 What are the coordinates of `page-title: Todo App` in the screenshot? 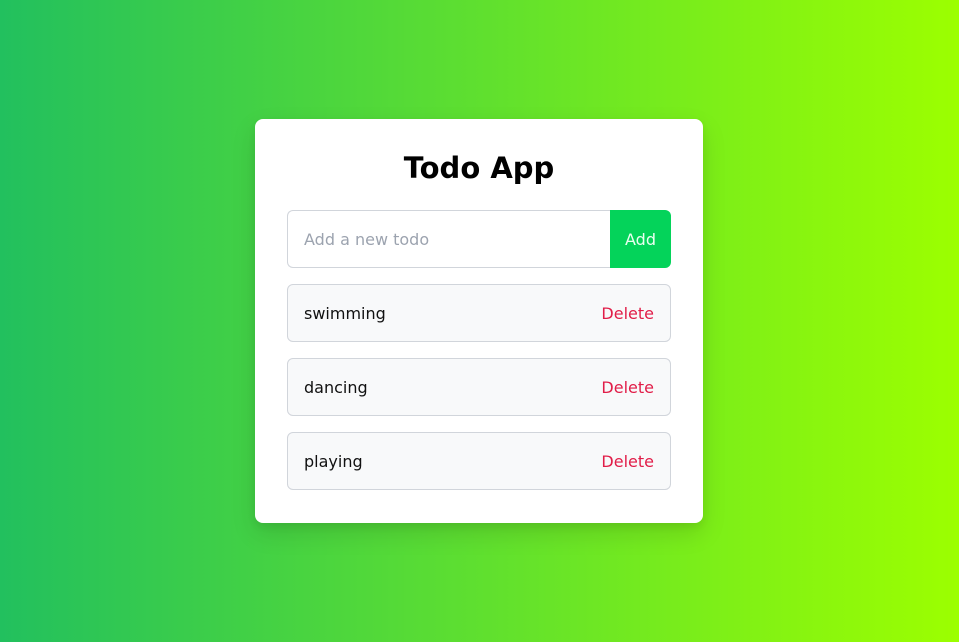 It's located at (479, 168).